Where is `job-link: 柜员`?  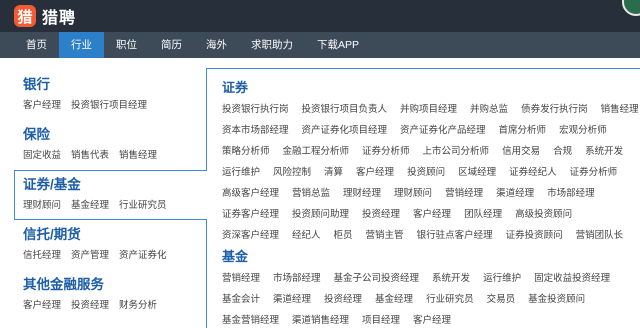 job-link: 柜员 is located at coordinates (343, 235).